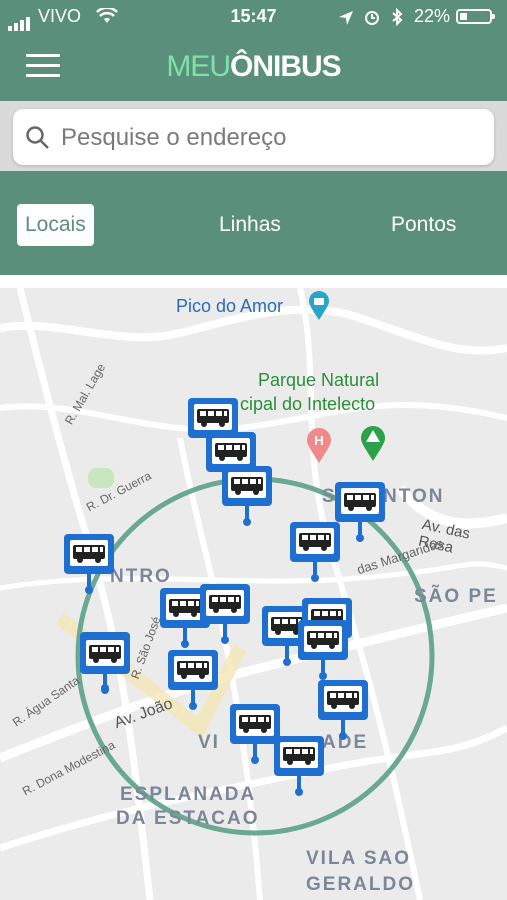  Describe the element at coordinates (271, 138) in the screenshot. I see `search-input` at that location.